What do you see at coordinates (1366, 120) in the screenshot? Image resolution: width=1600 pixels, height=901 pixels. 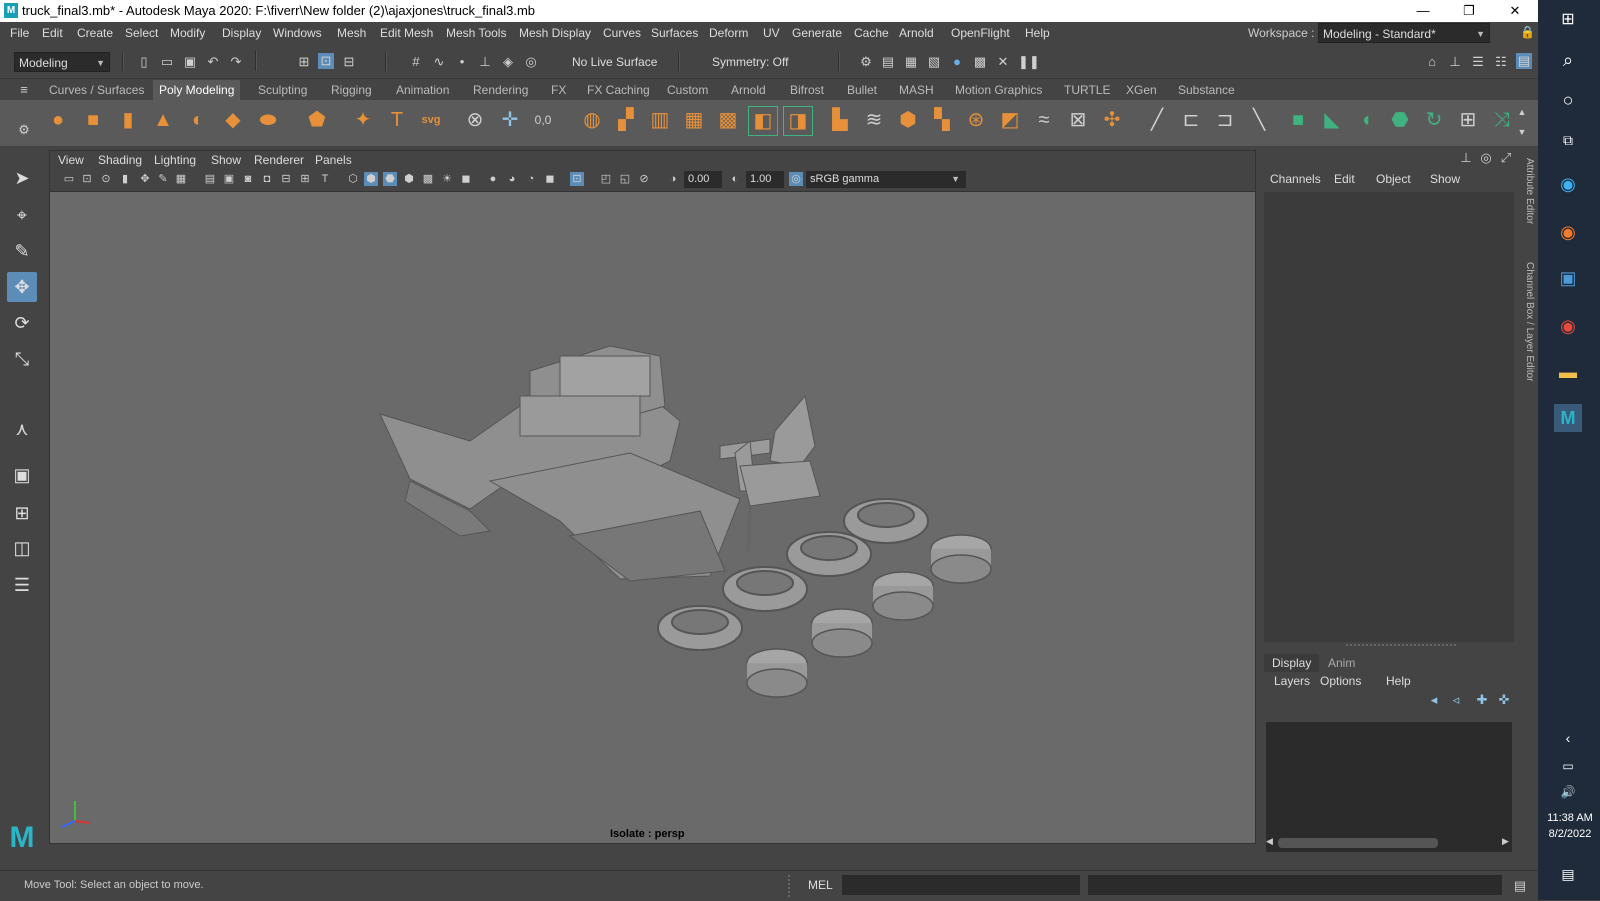 I see `cylindrical-map-icon: ◖` at bounding box center [1366, 120].